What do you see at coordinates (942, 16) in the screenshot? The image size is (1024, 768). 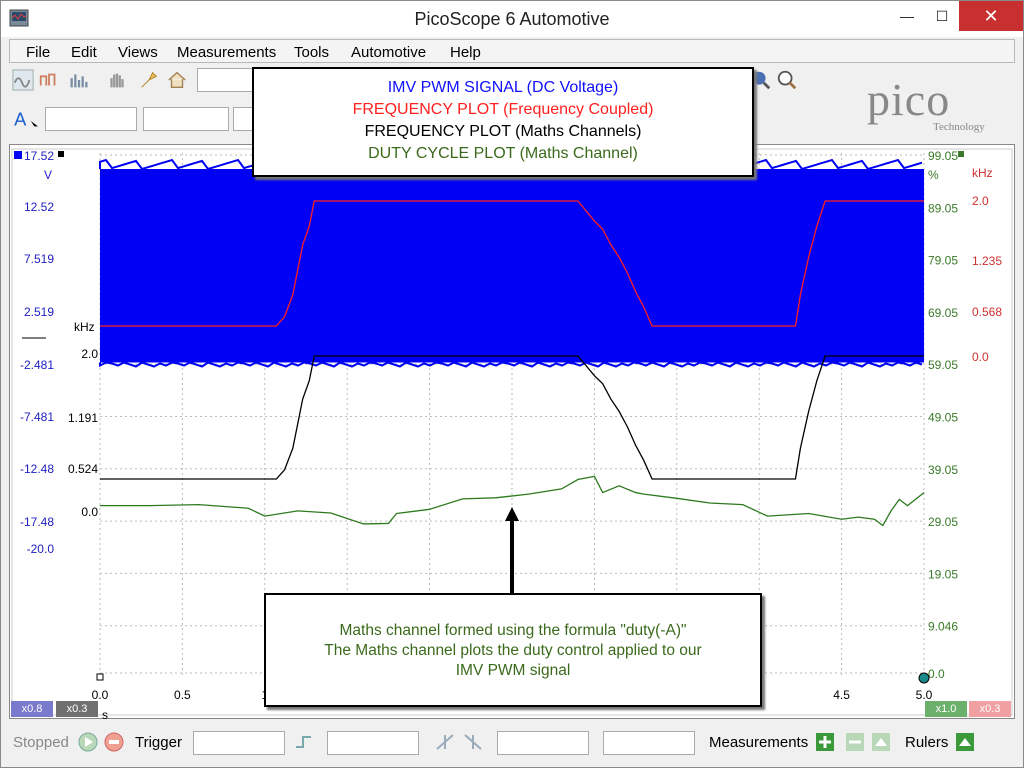 I see `maximize-button: ☐` at bounding box center [942, 16].